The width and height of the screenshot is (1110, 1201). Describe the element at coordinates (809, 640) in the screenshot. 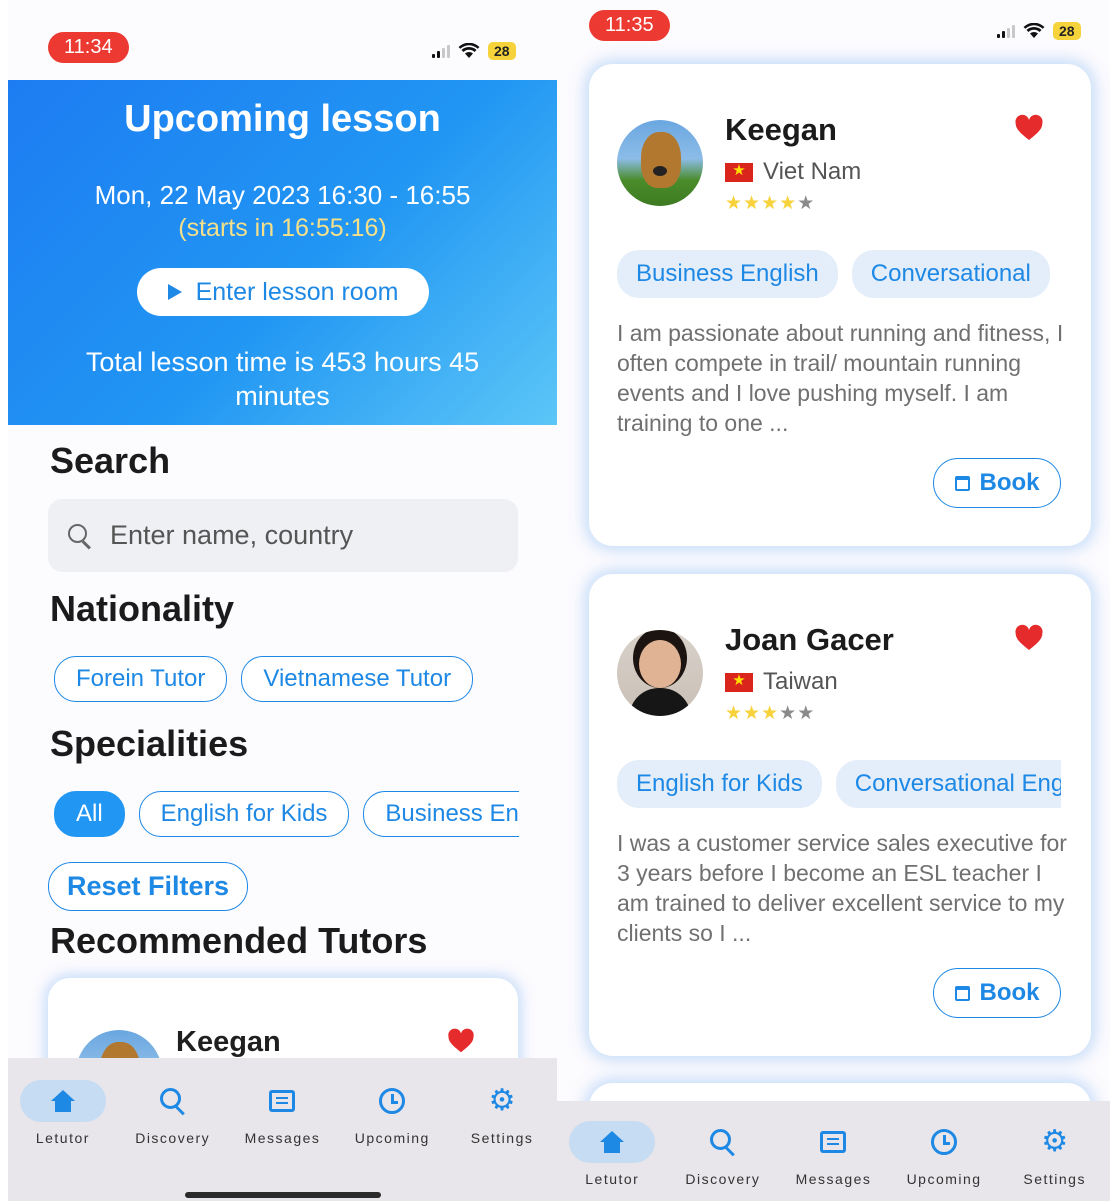

I see `tutor-name: Joan Gacer` at that location.